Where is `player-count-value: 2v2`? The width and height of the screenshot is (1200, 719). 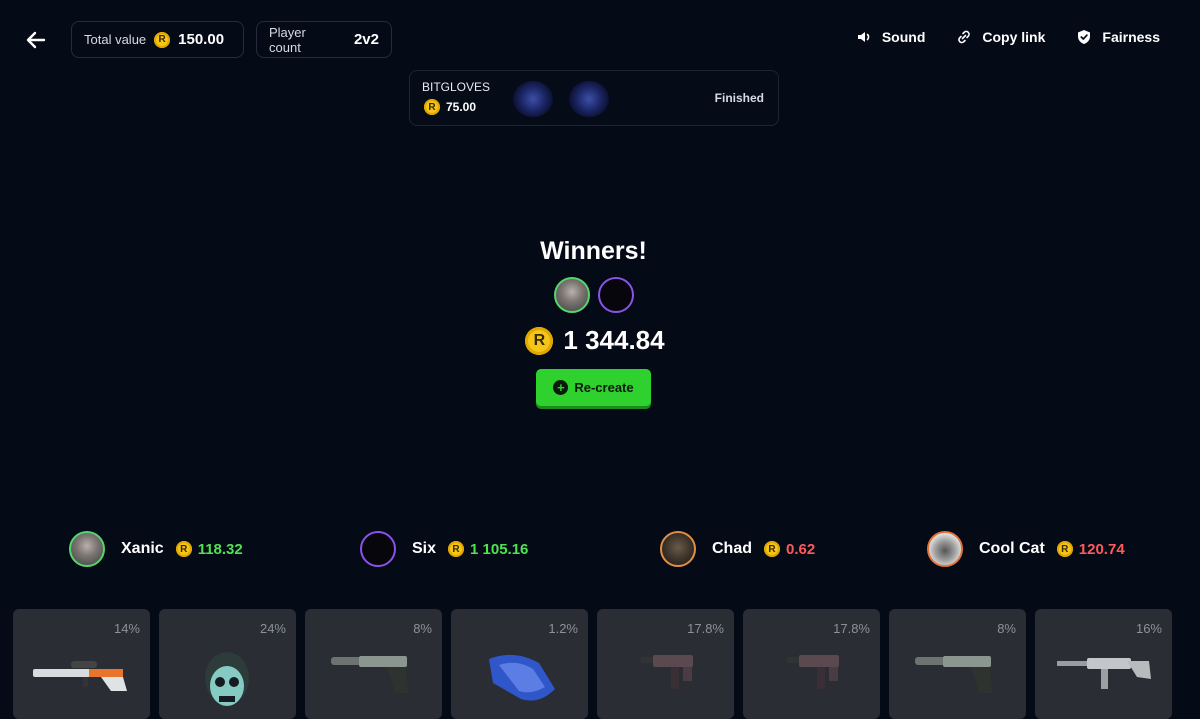 player-count-value: 2v2 is located at coordinates (366, 39).